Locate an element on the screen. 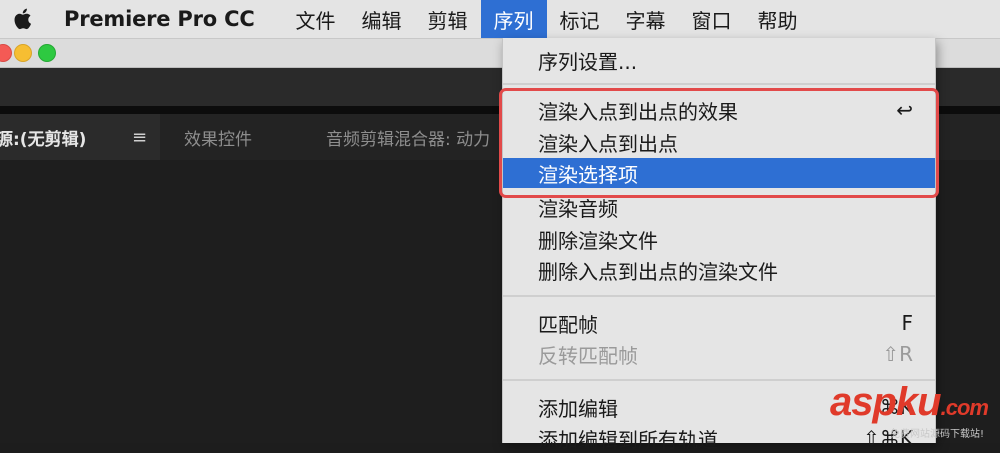  menu-clip: 剪辑 is located at coordinates (448, 19).